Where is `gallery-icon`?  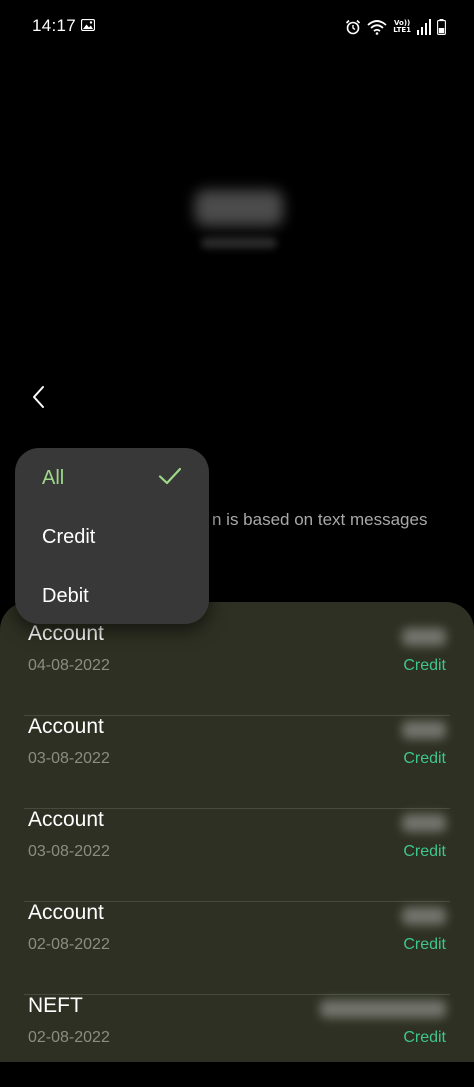
gallery-icon is located at coordinates (88, 25).